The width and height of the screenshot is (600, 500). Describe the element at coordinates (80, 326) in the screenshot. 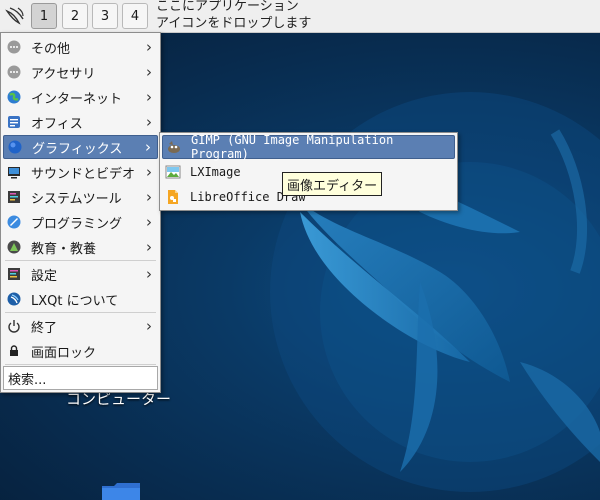

I see `menu-item-leave: 終了 ›` at that location.